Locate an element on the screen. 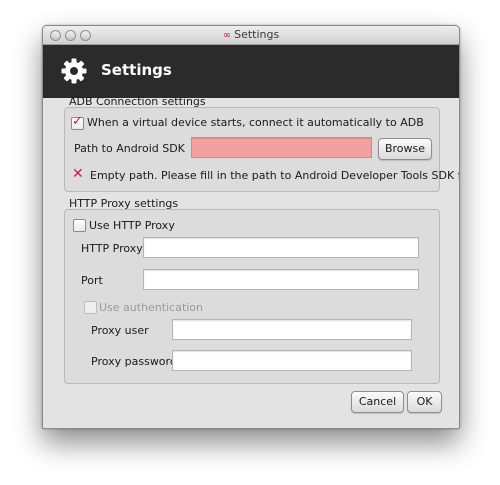 This screenshot has width=500, height=485. app-logo-icon: ∞ is located at coordinates (227, 35).